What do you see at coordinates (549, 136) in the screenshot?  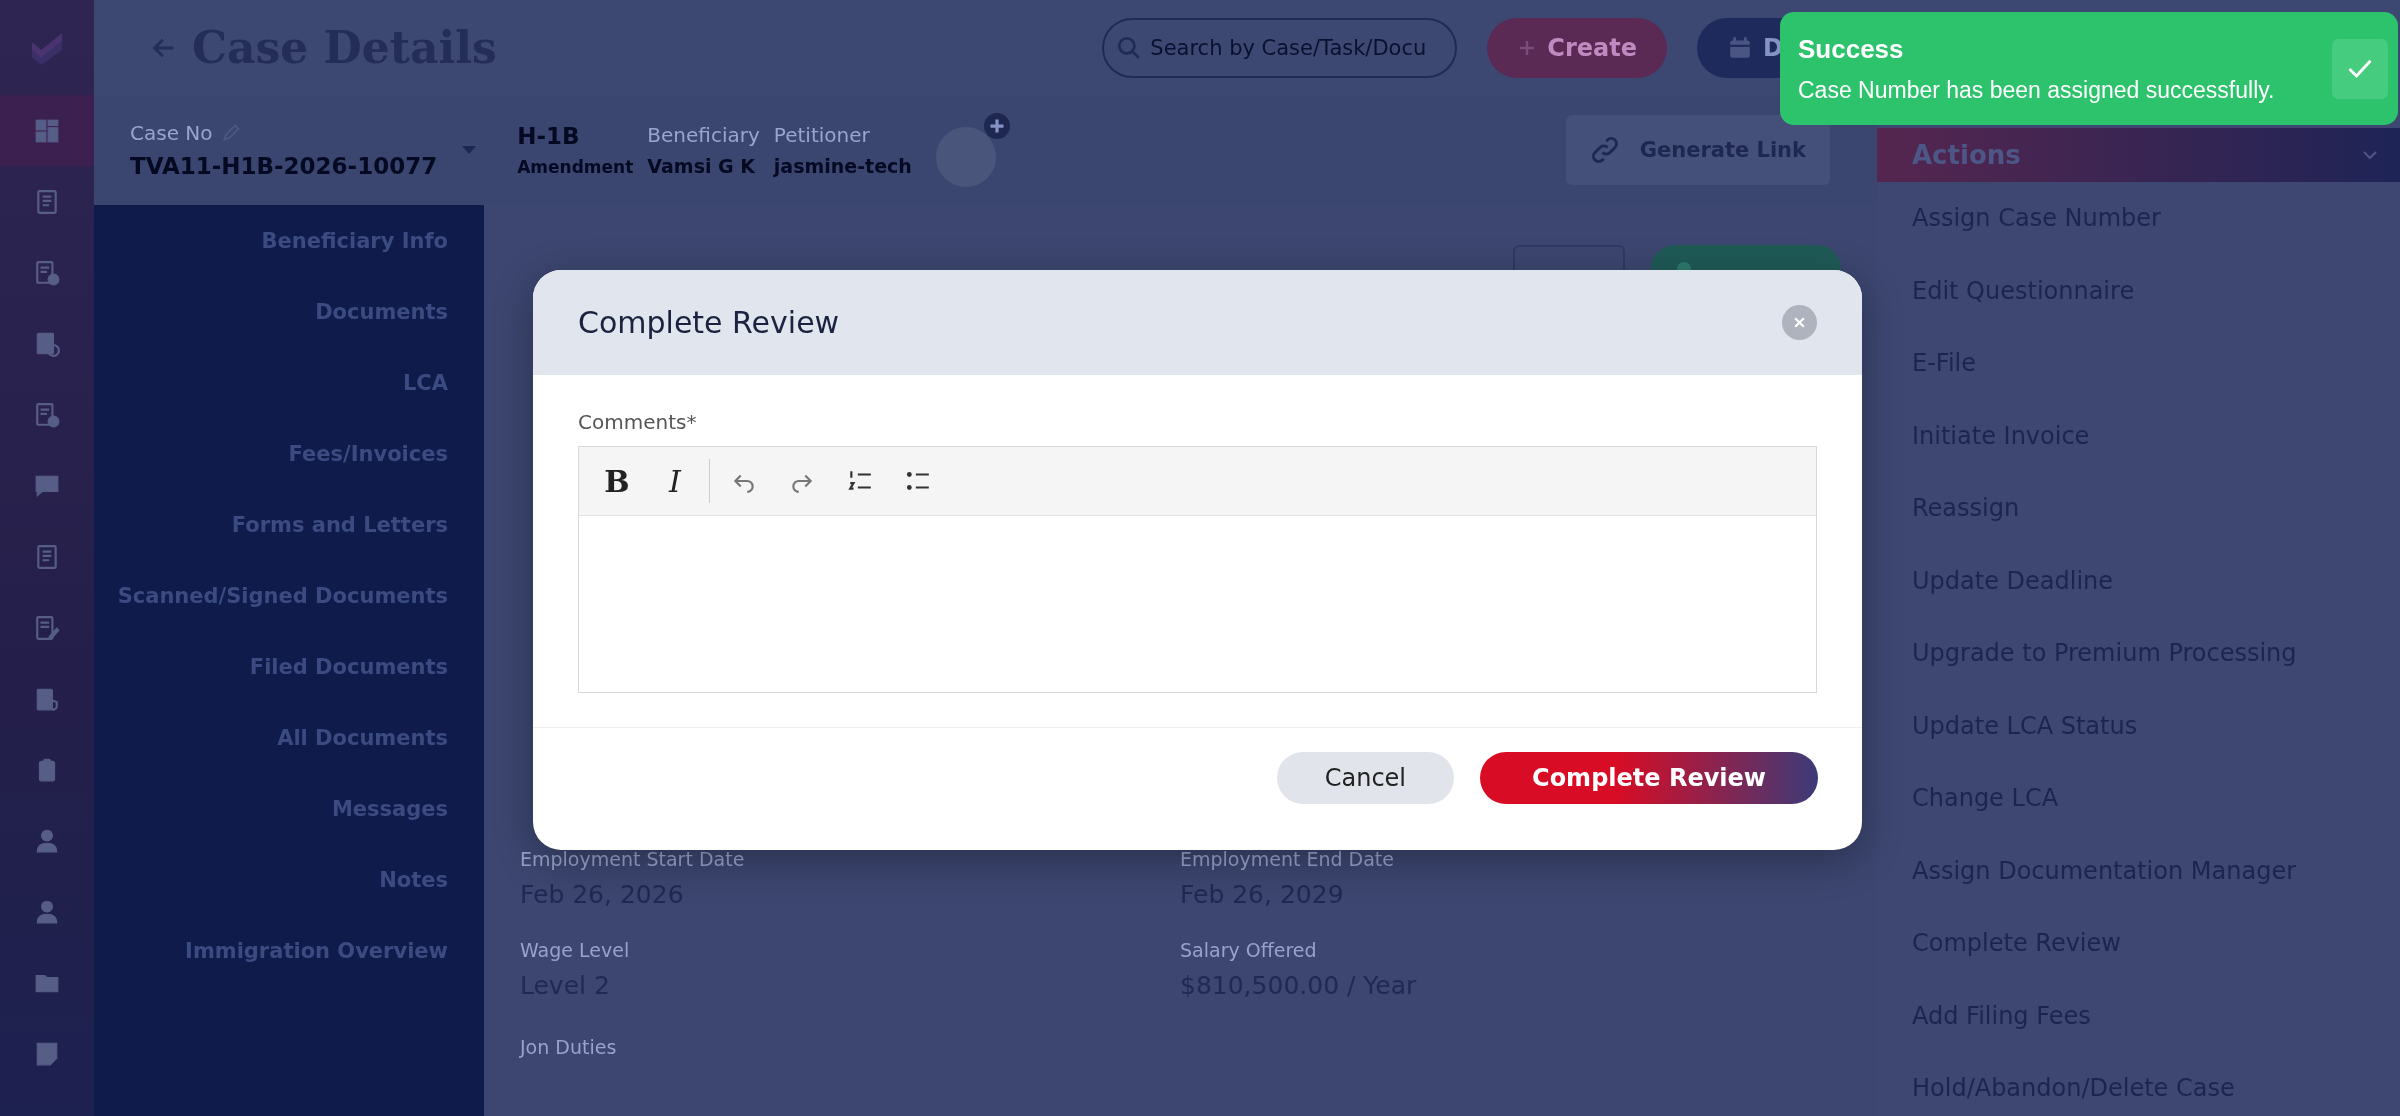 I see `visa-type: H-1B` at bounding box center [549, 136].